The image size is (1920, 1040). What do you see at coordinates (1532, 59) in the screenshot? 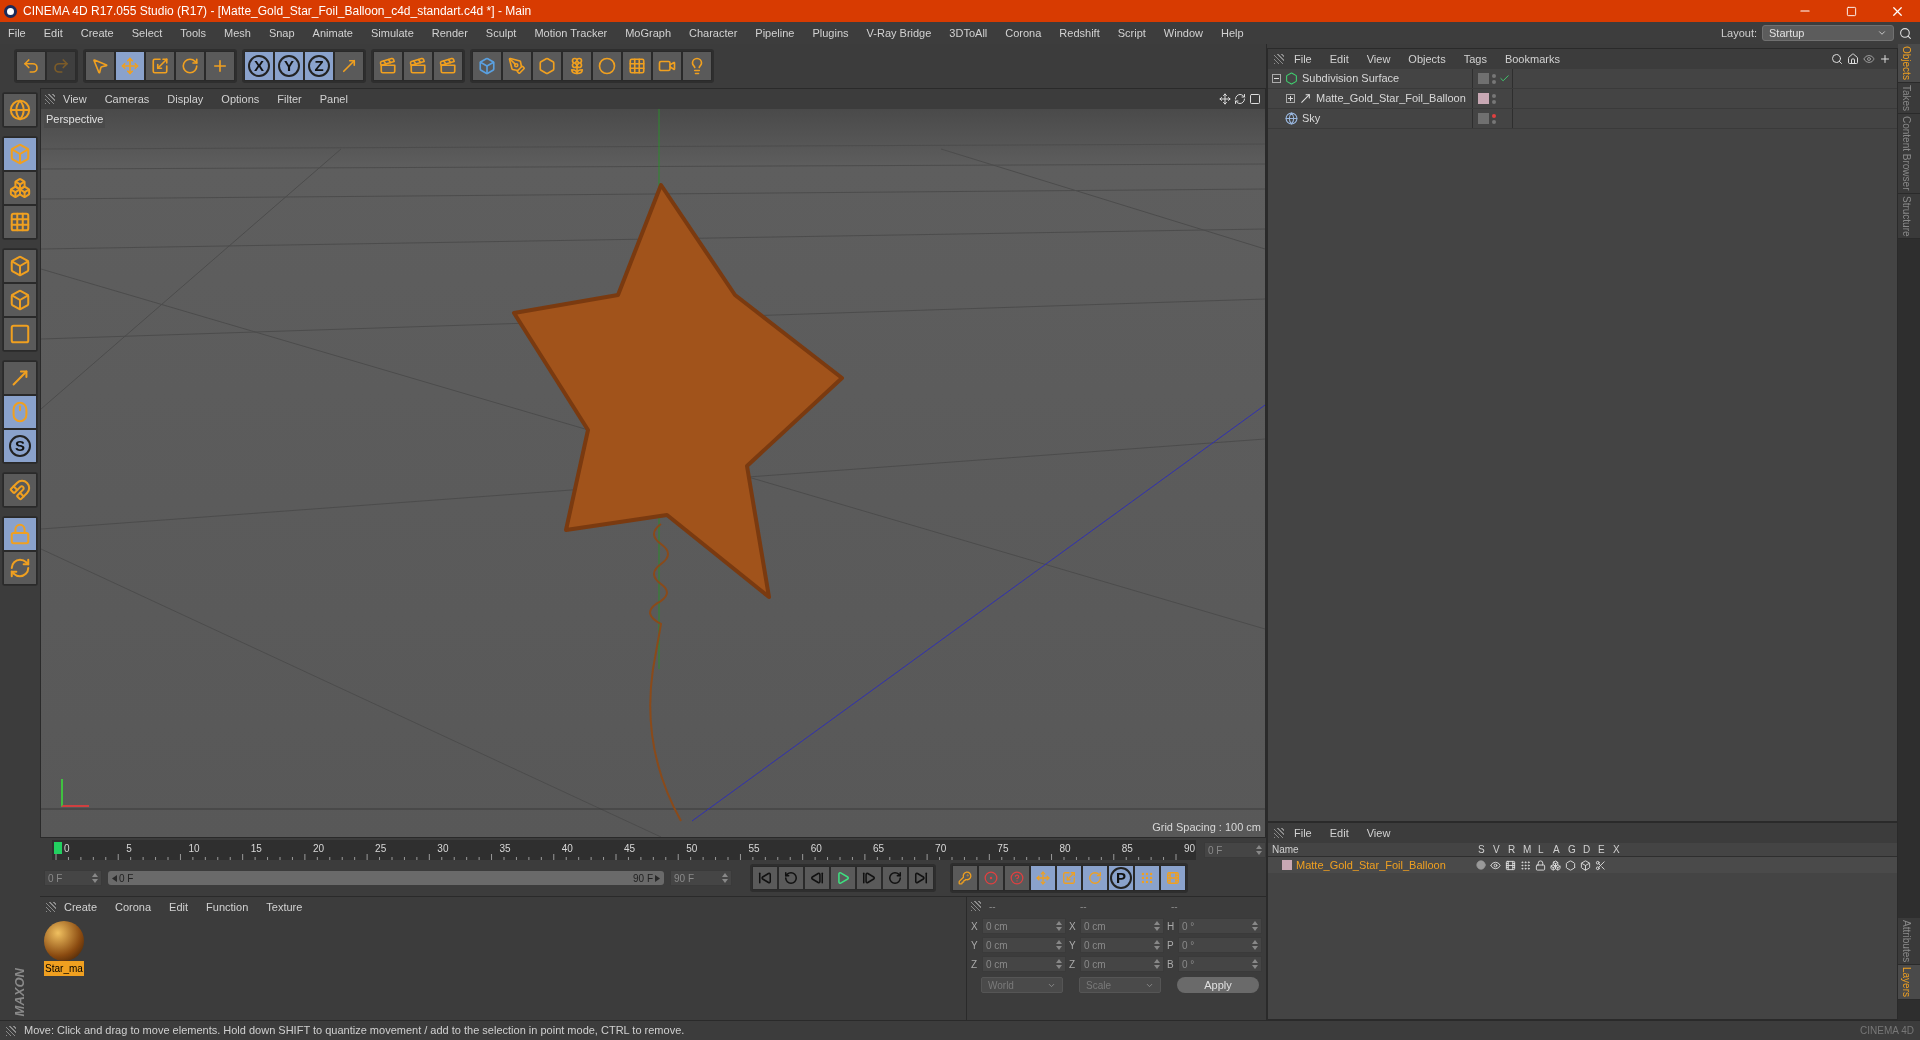
I see `menu-item: Bookmarks` at bounding box center [1532, 59].